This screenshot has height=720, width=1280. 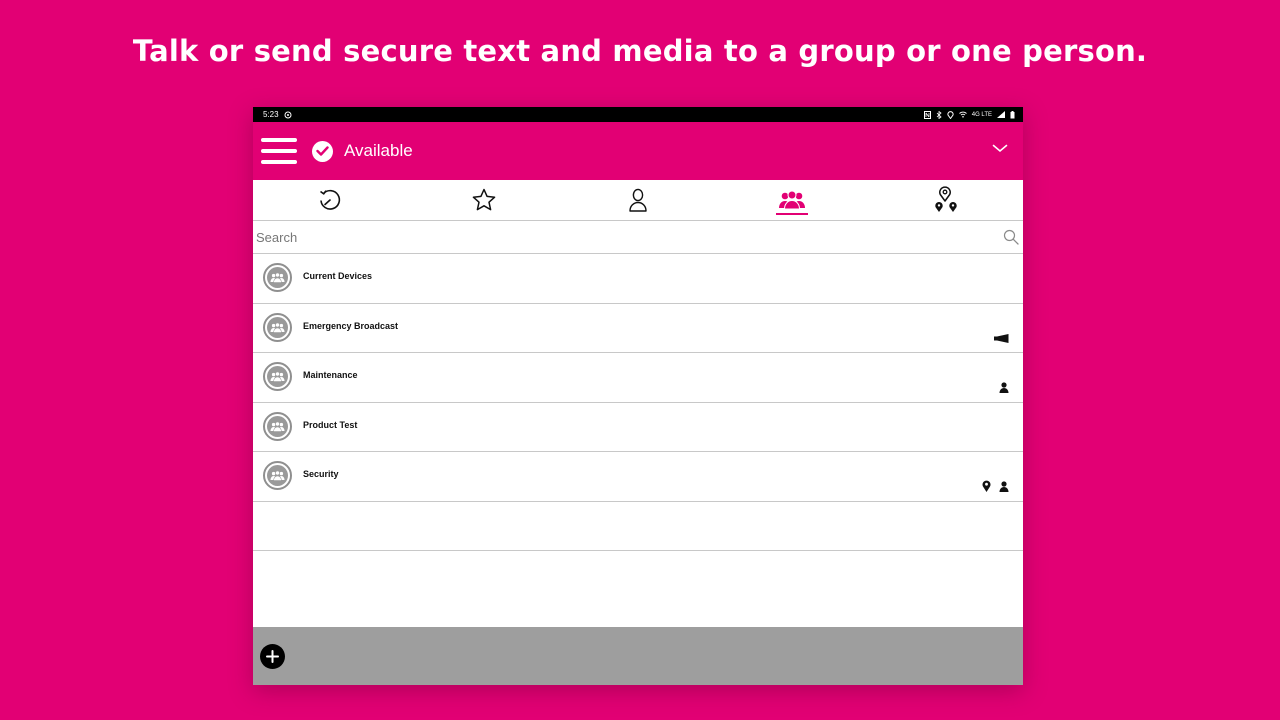 I want to click on battery-icon, so click(x=1012, y=114).